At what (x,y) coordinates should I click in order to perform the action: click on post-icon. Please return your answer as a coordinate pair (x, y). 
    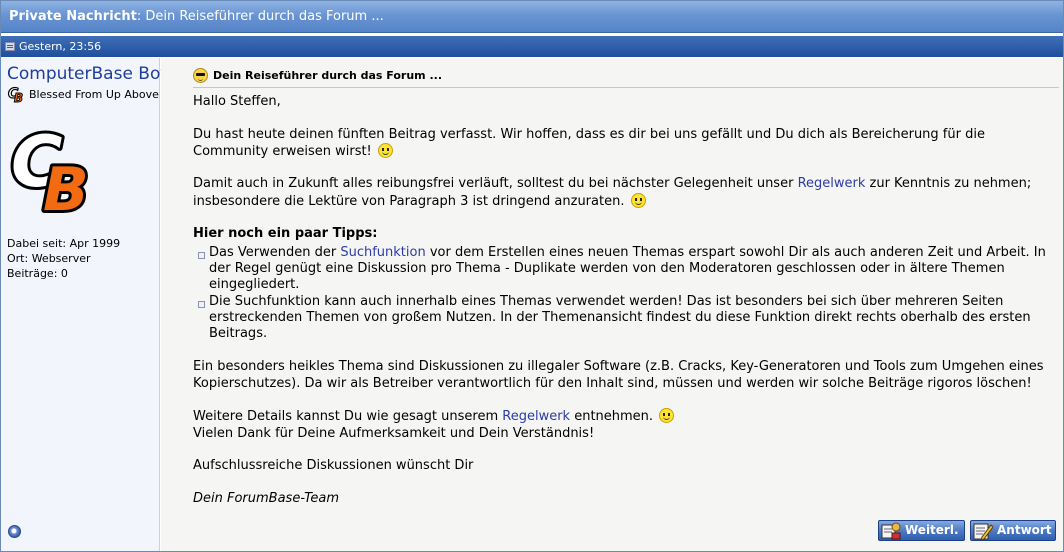
    Looking at the image, I should click on (10, 46).